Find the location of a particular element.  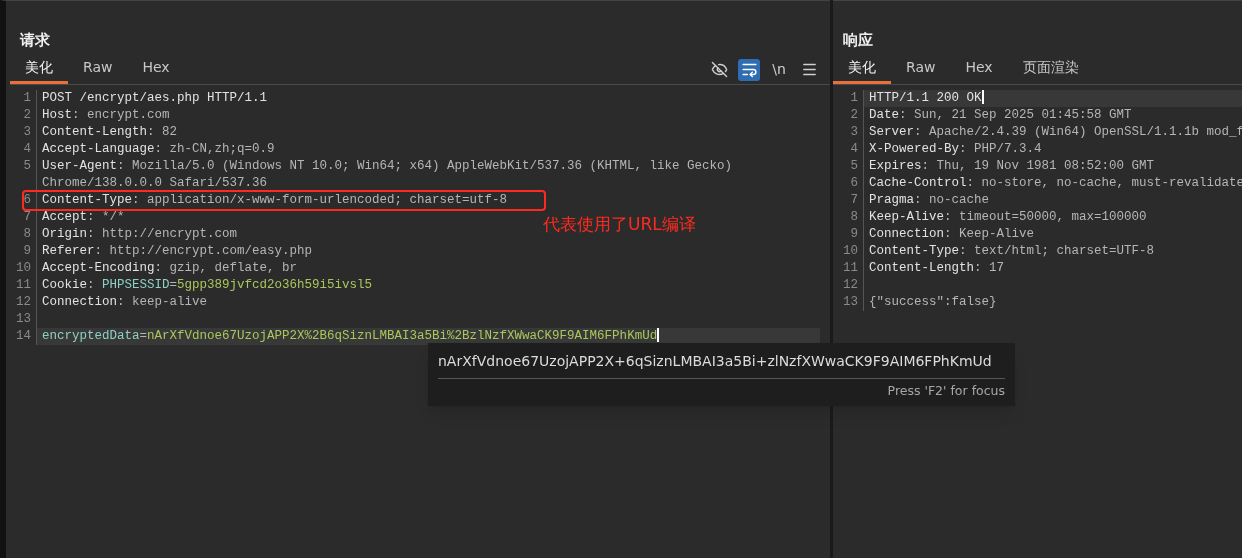

code-line: Accept-Language: zh-CN,zh;q=0.9 is located at coordinates (158, 148).